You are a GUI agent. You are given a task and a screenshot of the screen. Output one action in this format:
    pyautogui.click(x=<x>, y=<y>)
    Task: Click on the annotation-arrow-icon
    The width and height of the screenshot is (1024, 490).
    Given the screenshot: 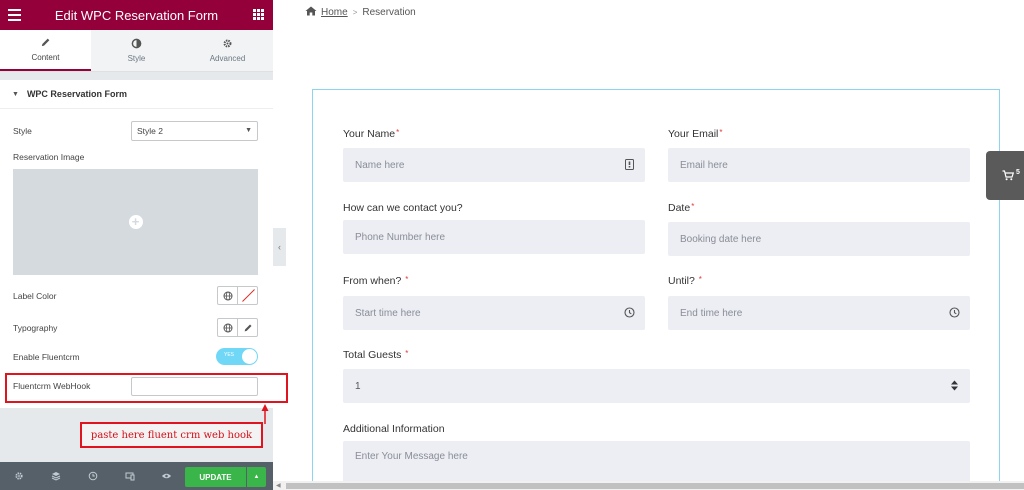 What is the action you would take?
    pyautogui.click(x=265, y=414)
    